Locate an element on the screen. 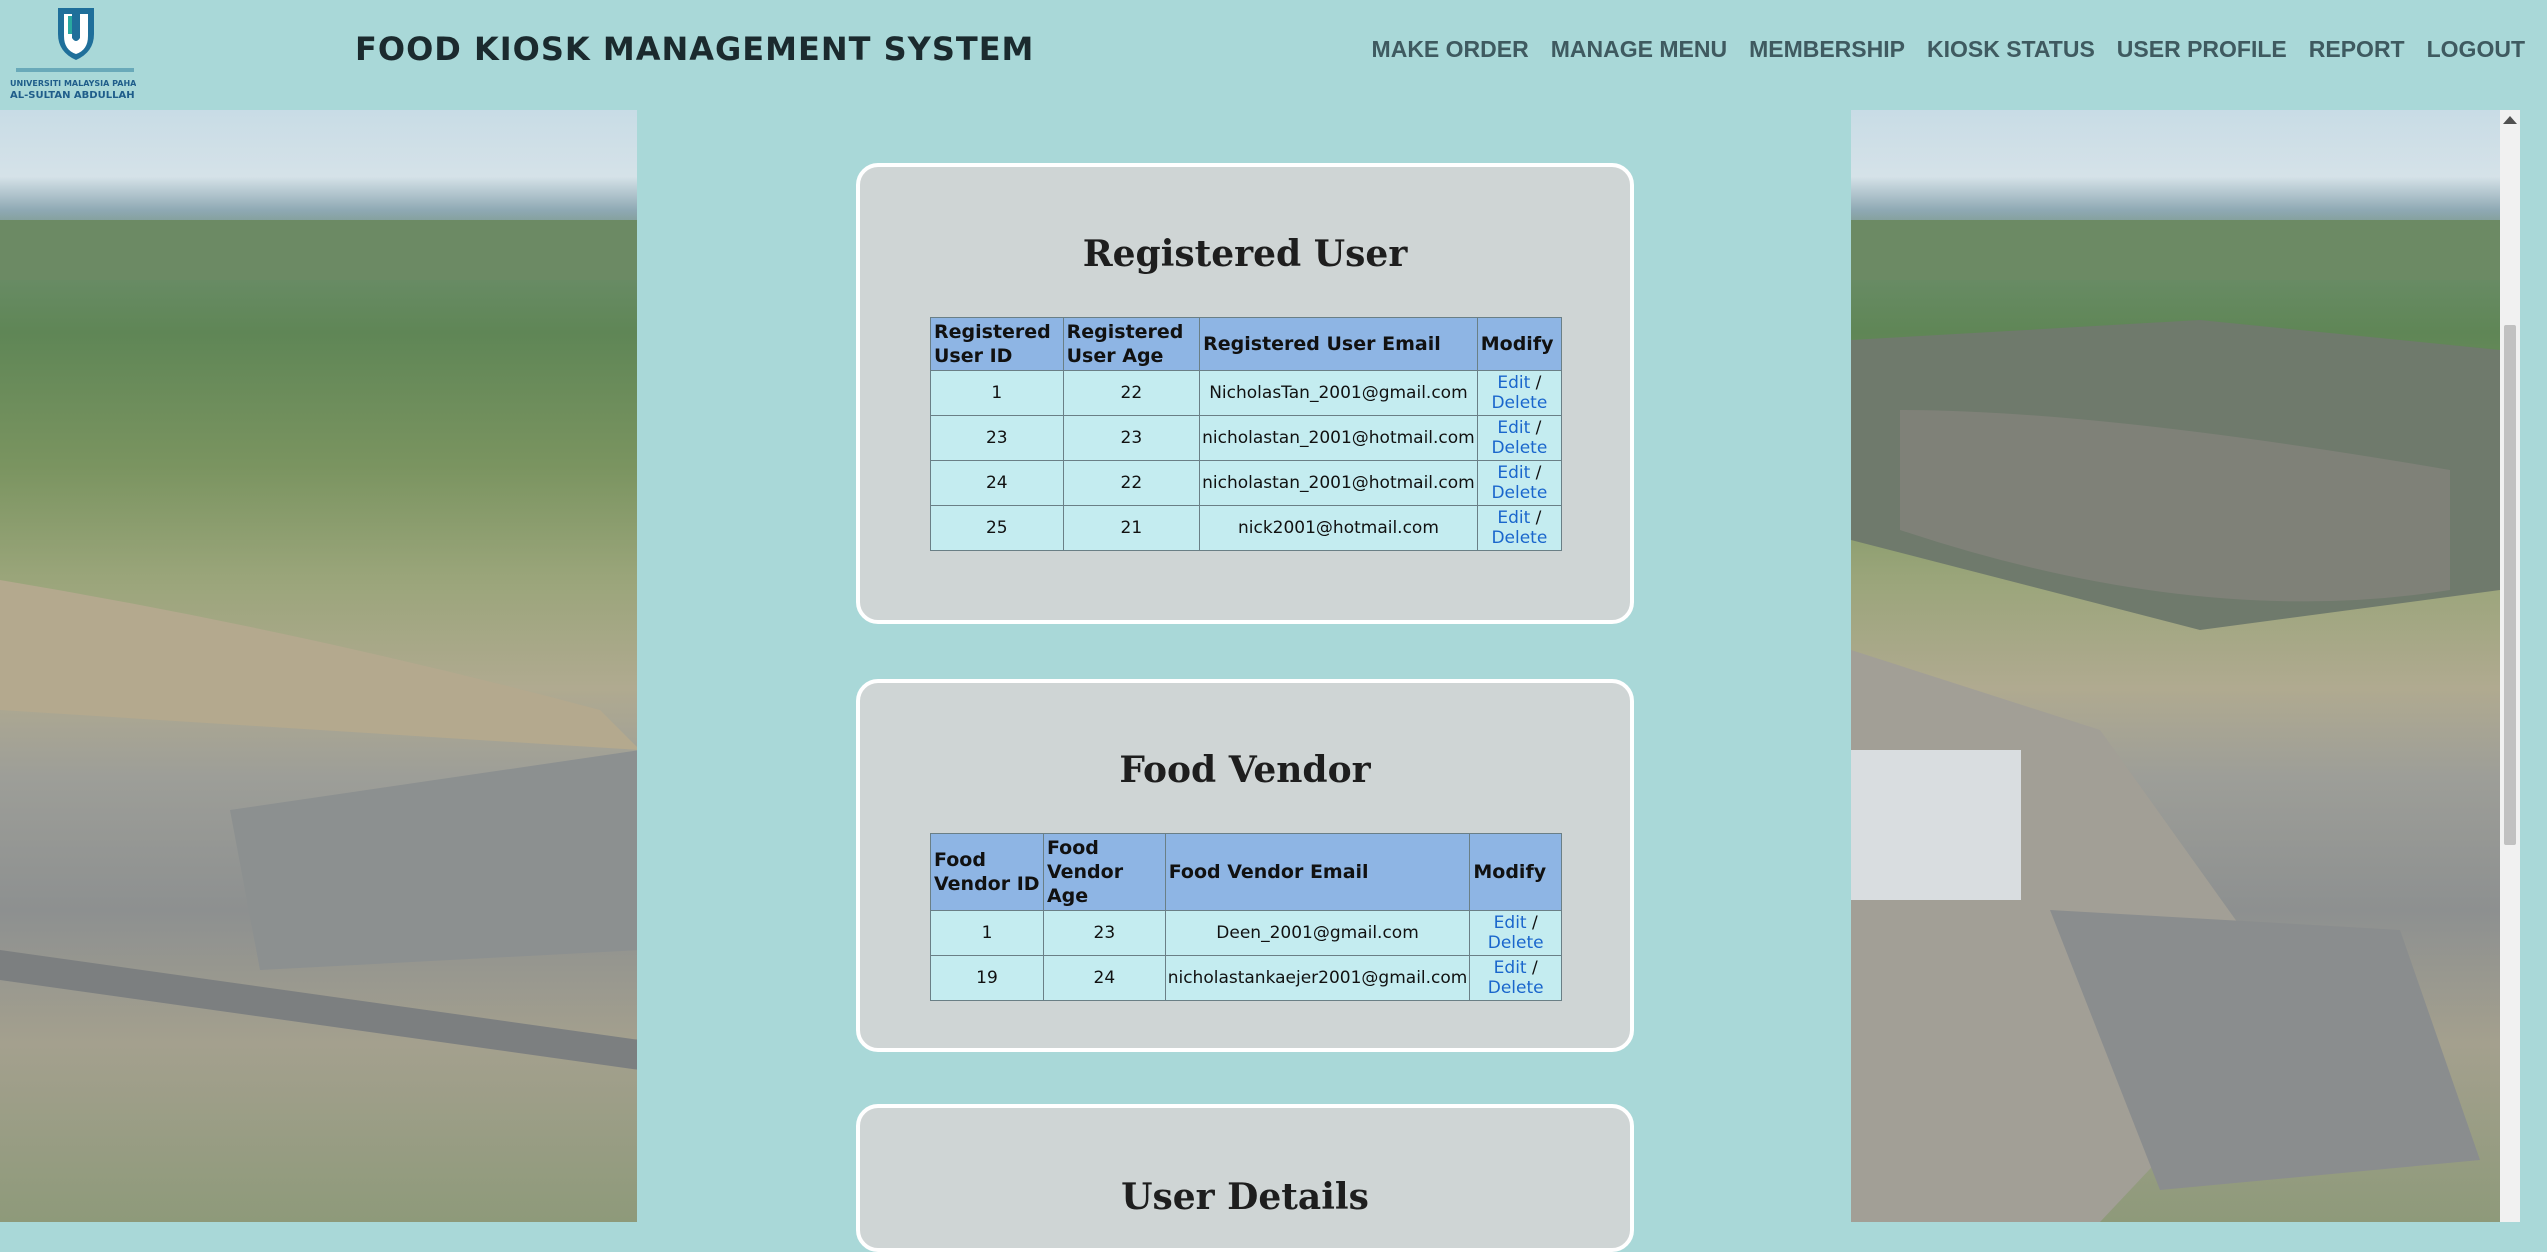 Image resolution: width=2547 pixels, height=1252 pixels. col-header-user-id: Registered User ID is located at coordinates (997, 344).